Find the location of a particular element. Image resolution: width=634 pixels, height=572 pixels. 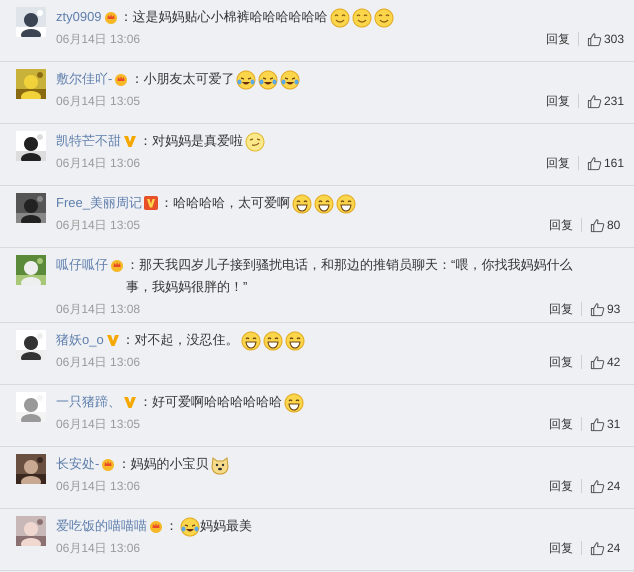

username-link: 凯特芒不甜 is located at coordinates (88, 141).